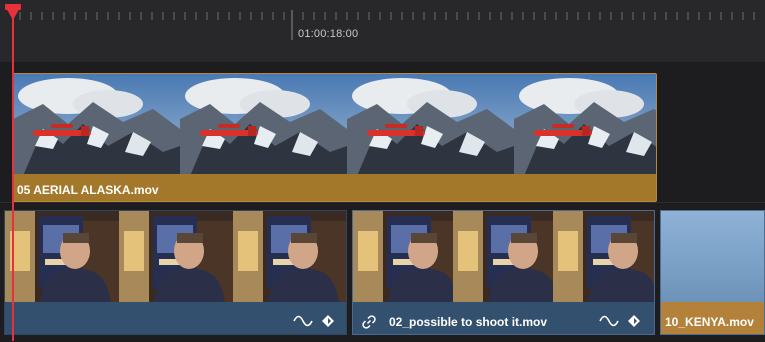 The image size is (765, 342). I want to click on clip-possible-to-shoot-it: 02_possible to shoot it.mov, so click(503, 272).